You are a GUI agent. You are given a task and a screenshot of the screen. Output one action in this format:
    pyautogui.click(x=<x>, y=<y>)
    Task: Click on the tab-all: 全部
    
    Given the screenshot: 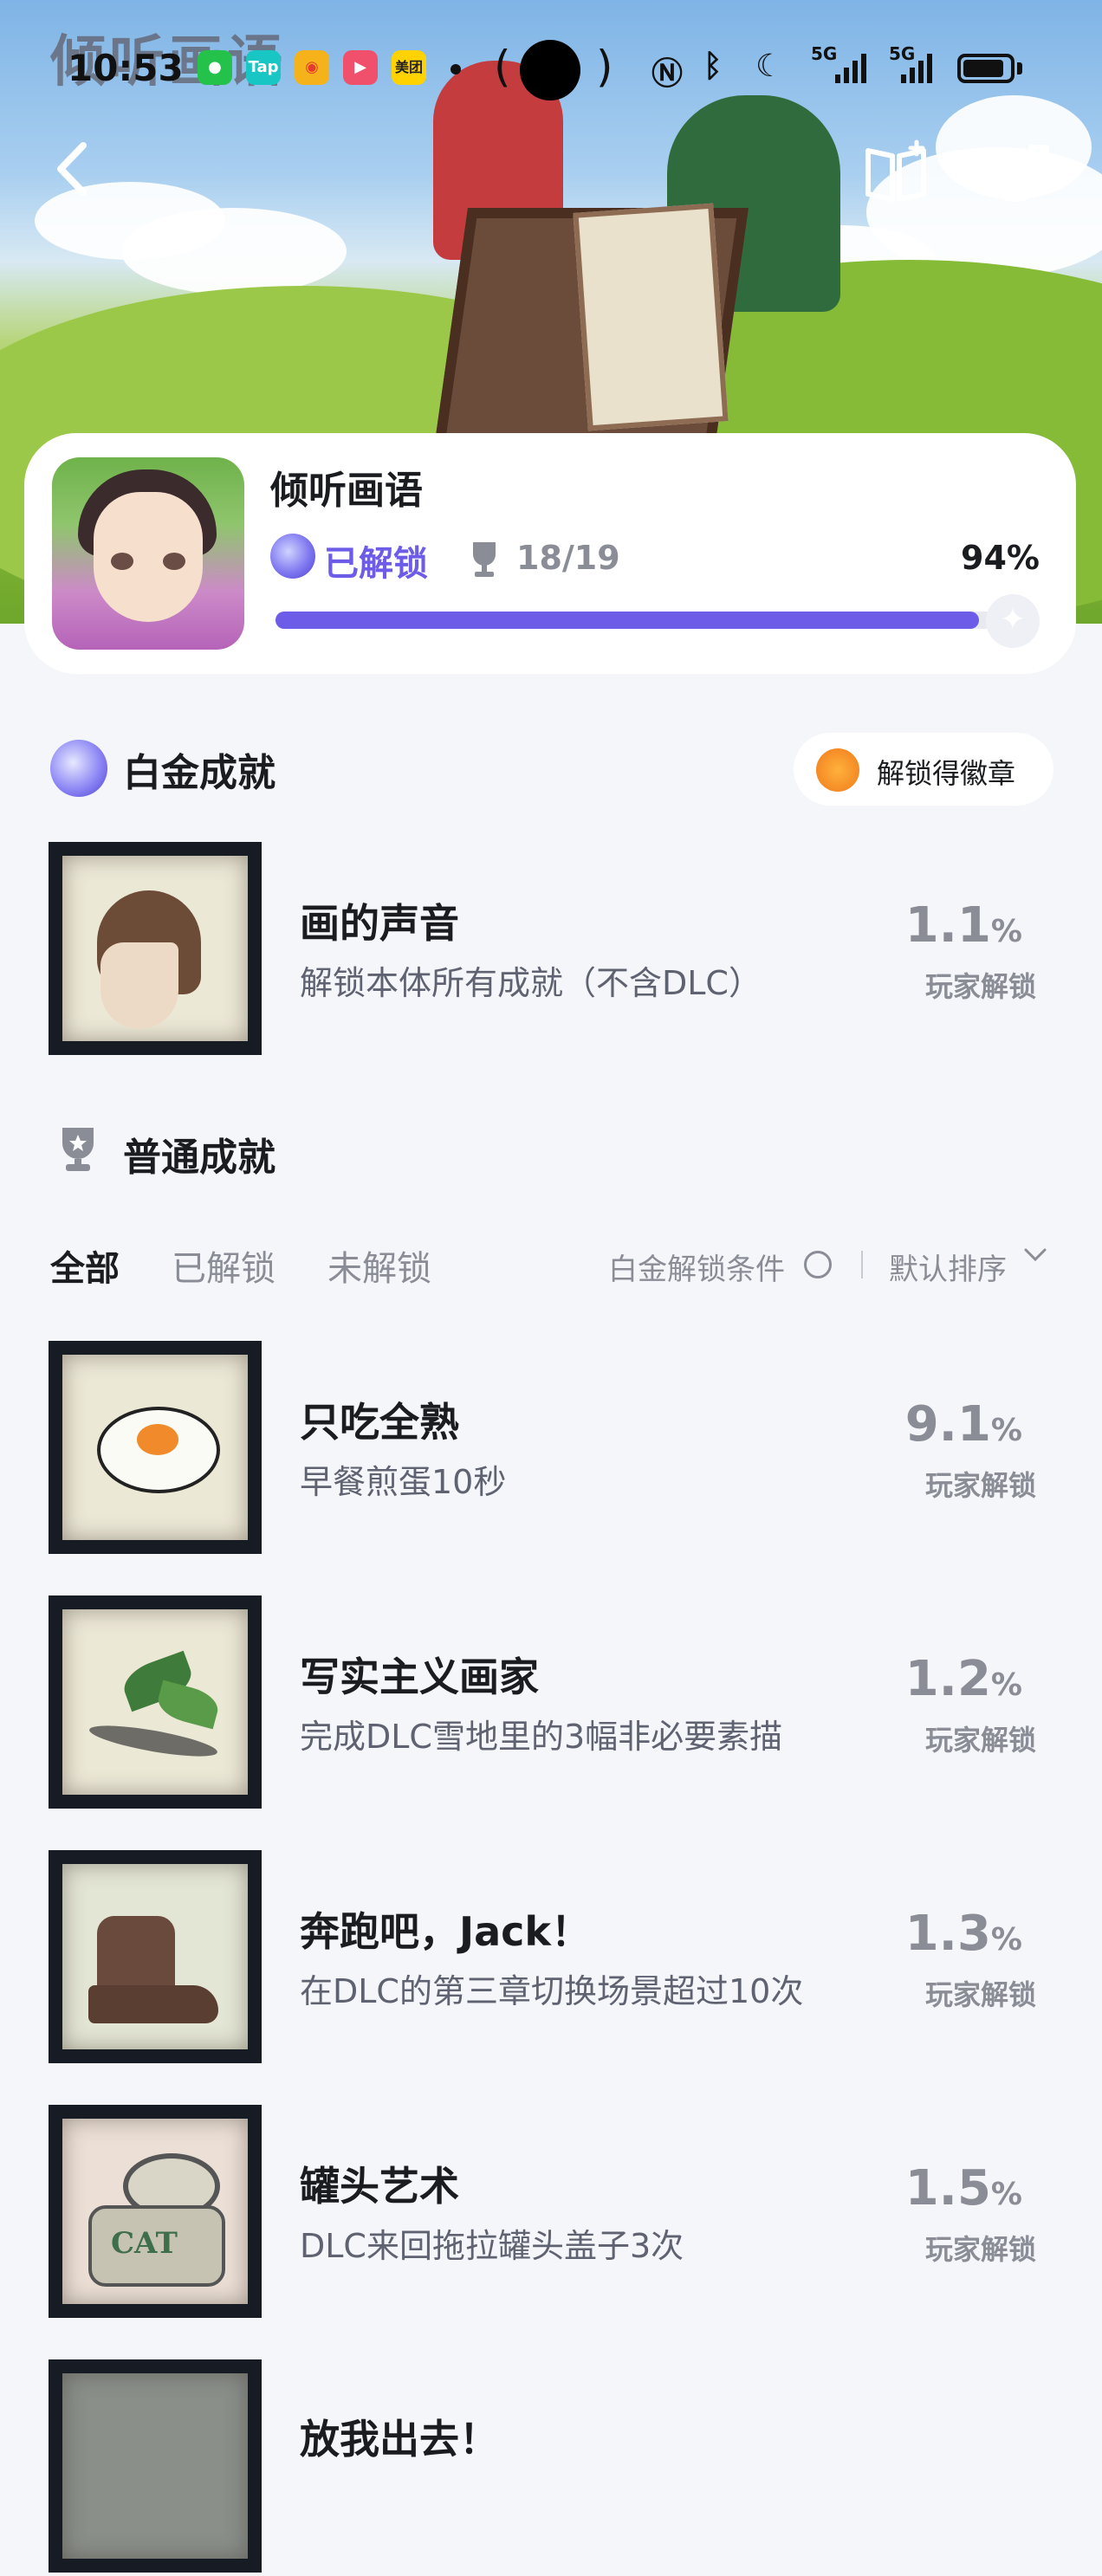 What is the action you would take?
    pyautogui.click(x=85, y=1265)
    